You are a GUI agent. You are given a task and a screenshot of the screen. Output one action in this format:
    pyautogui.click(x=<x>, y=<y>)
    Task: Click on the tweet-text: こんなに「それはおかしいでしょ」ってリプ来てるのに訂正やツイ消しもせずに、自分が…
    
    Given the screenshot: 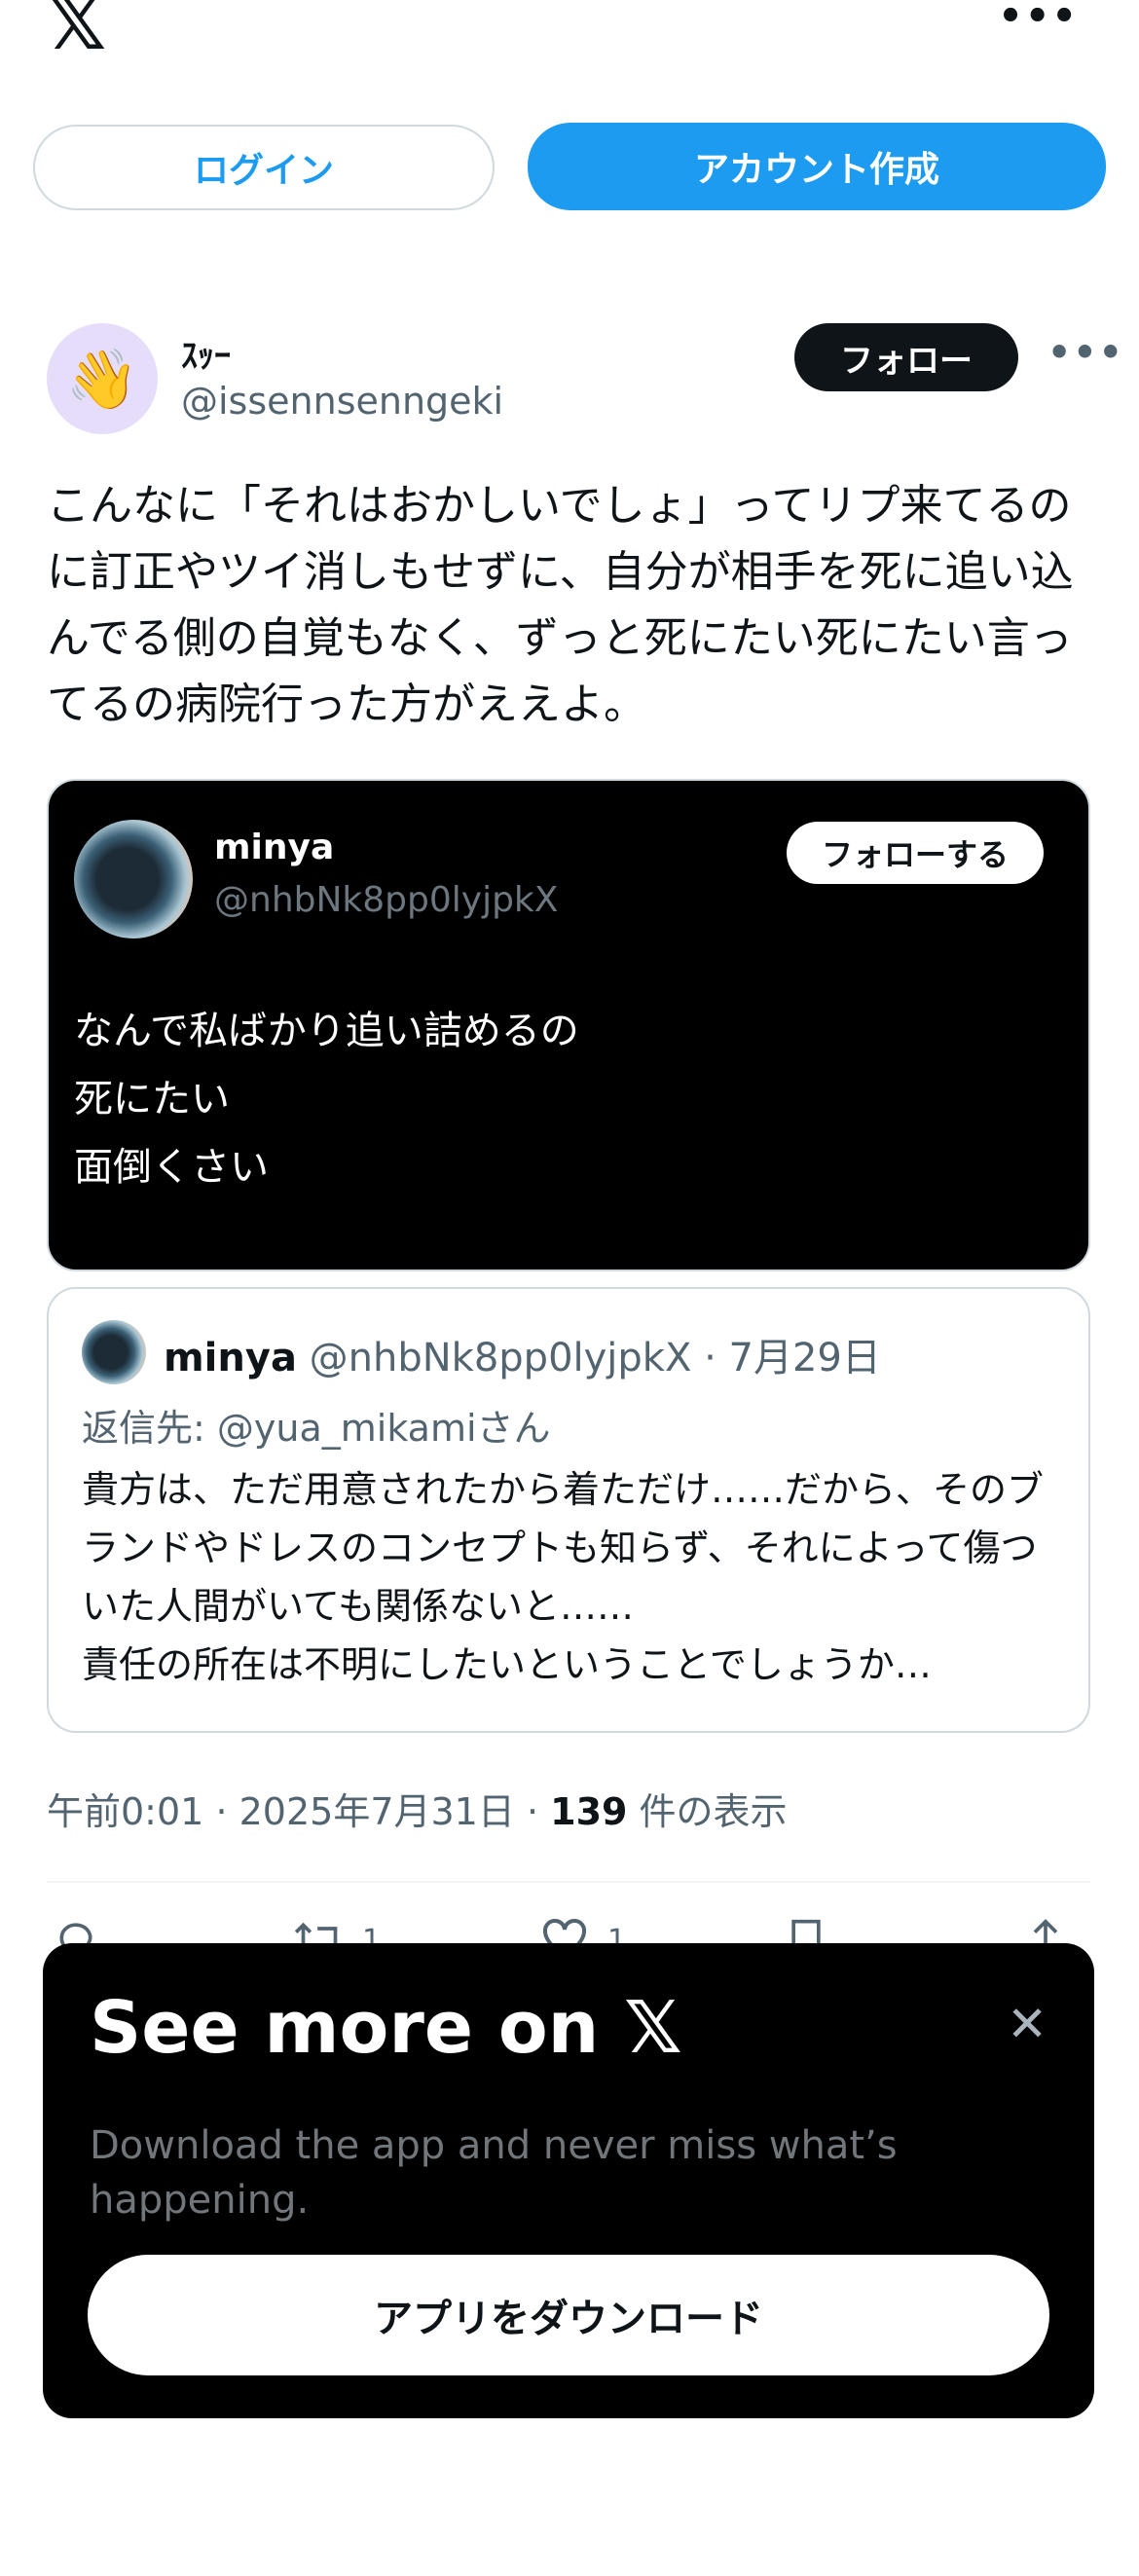 What is the action you would take?
    pyautogui.click(x=560, y=605)
    